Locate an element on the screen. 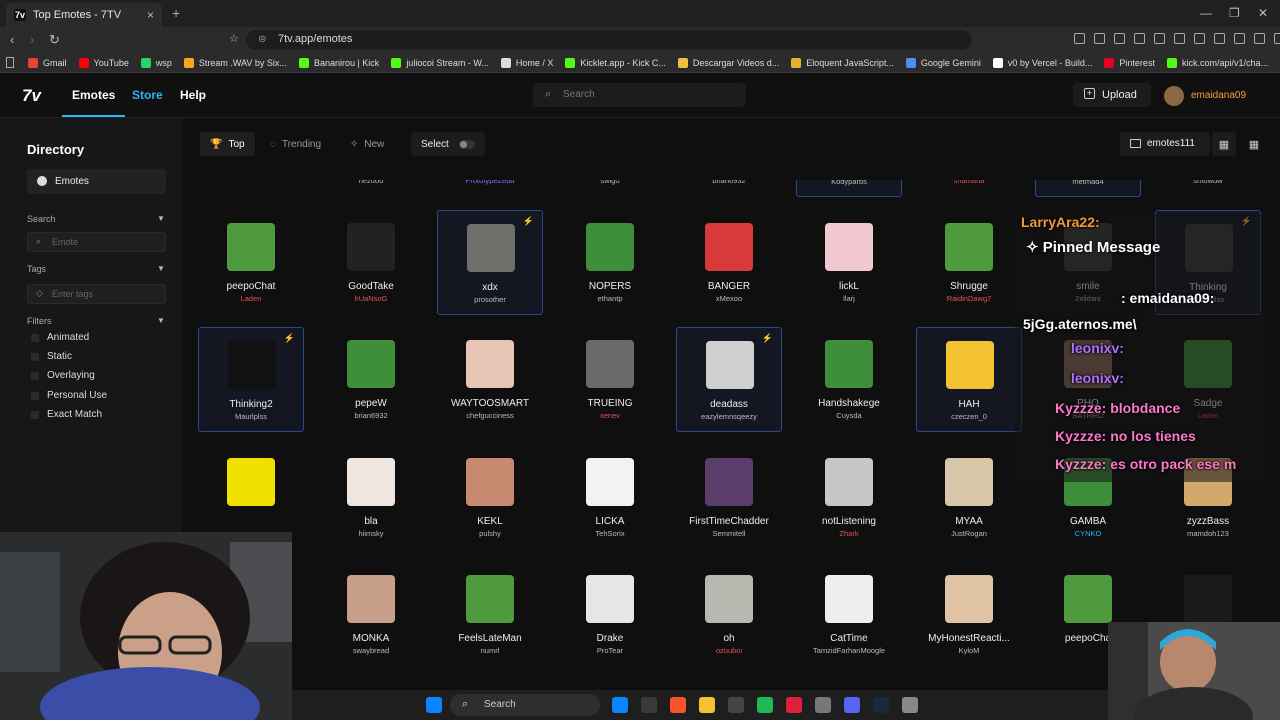  emote-card: AYOOOnezuou is located at coordinates (371, 188).